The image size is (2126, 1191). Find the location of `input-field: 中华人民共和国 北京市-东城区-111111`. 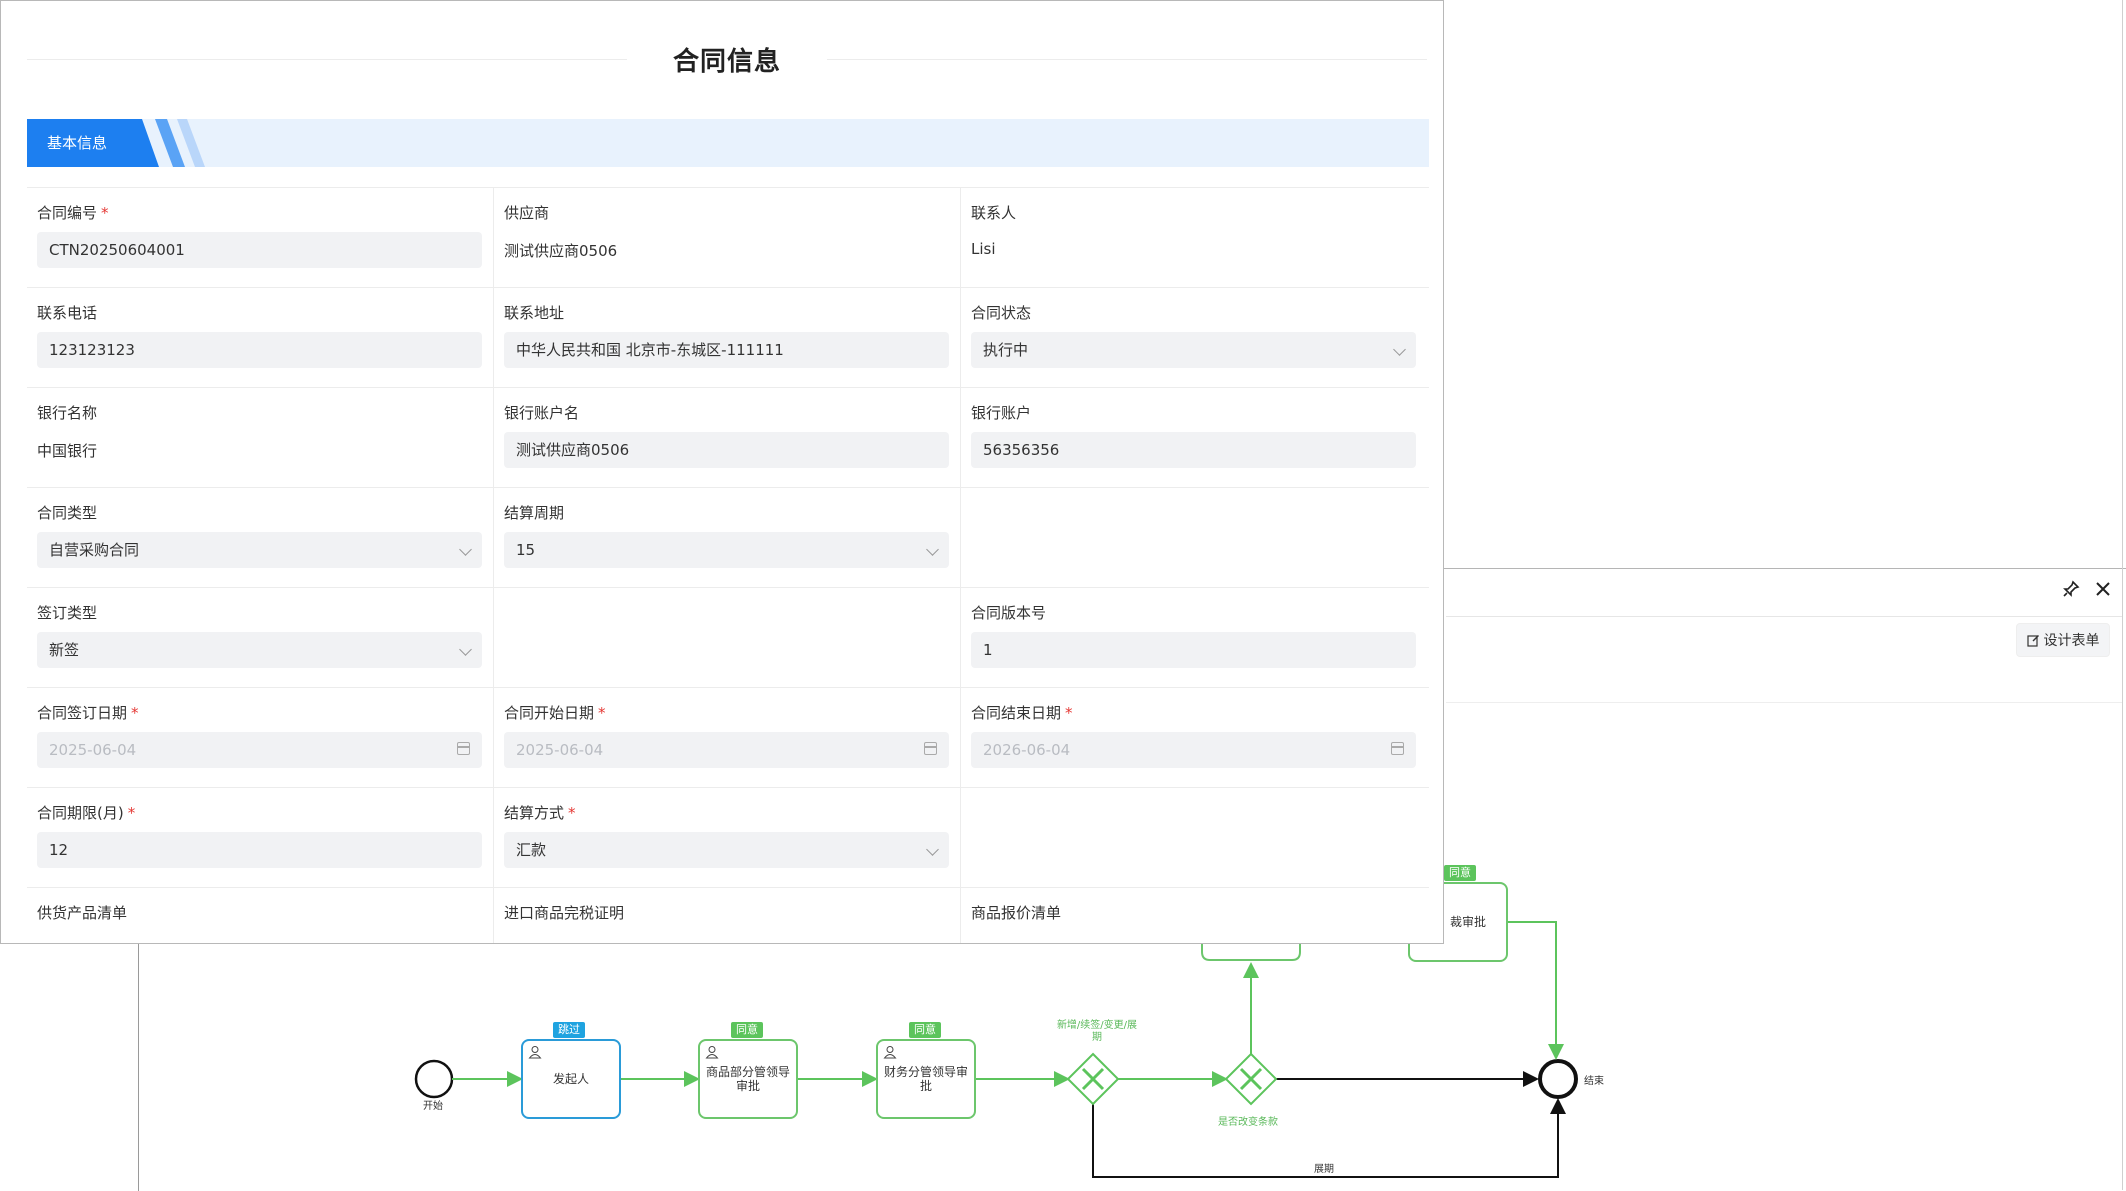

input-field: 中华人民共和国 北京市-东城区-111111 is located at coordinates (726, 350).